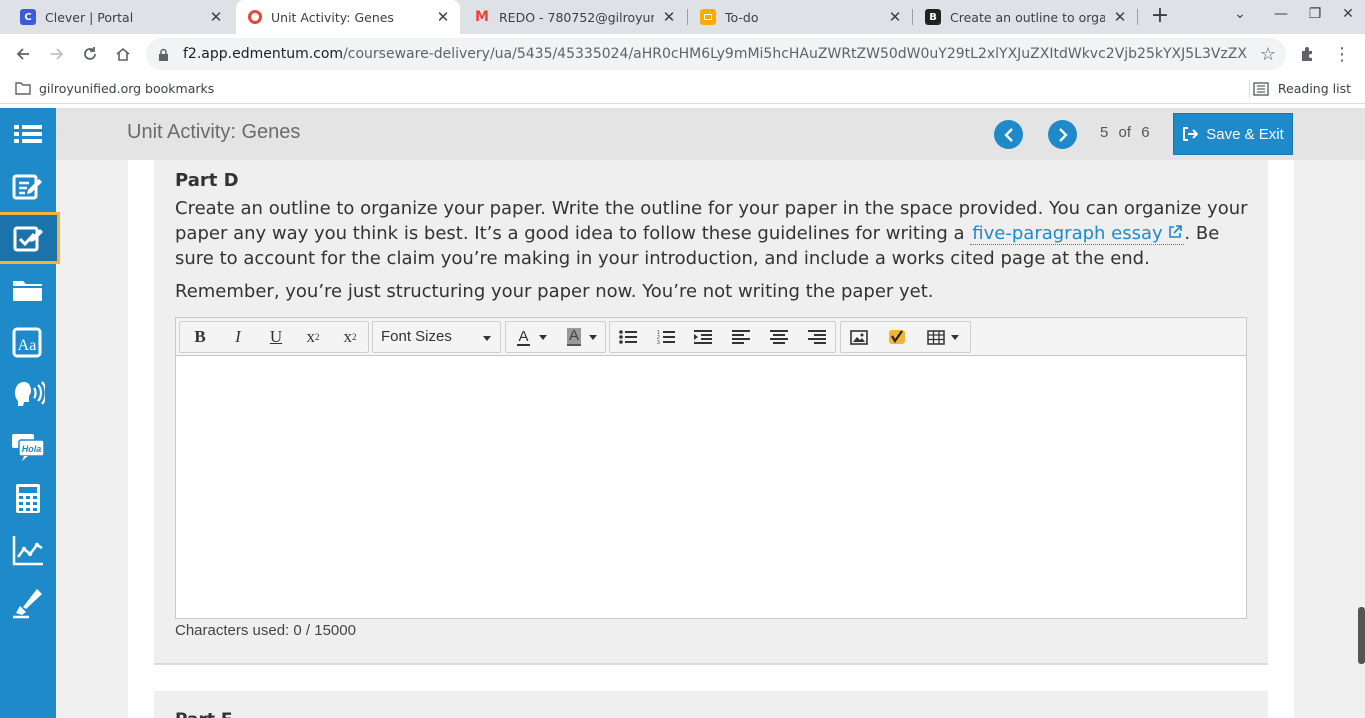  I want to click on indent-button, so click(703, 337).